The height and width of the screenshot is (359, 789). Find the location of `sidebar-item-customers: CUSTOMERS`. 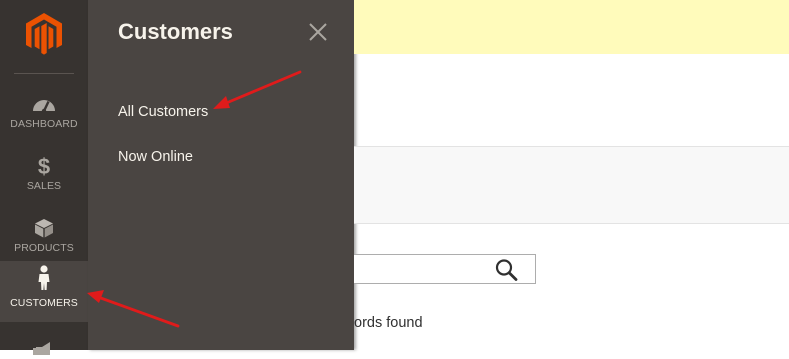

sidebar-item-customers: CUSTOMERS is located at coordinates (44, 291).